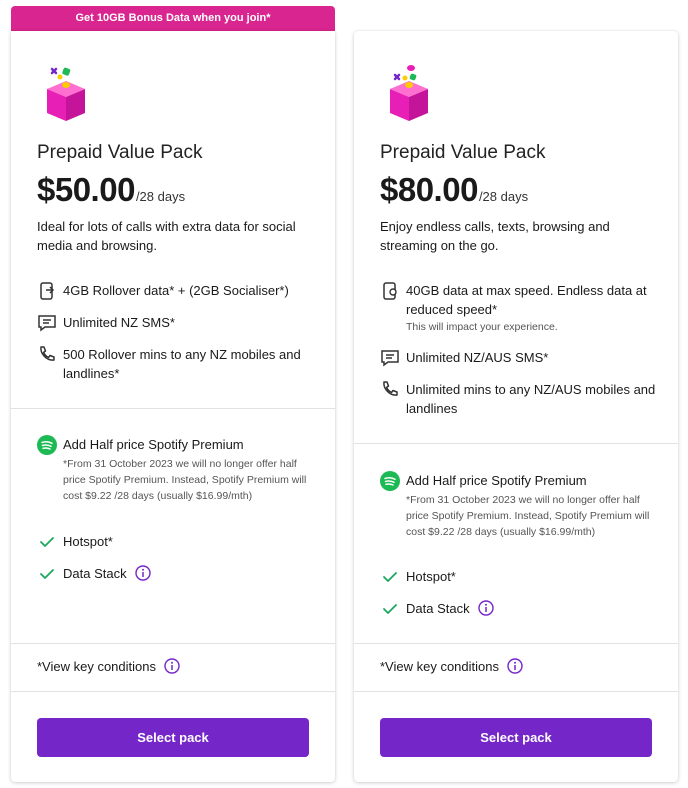 This screenshot has width=688, height=788. What do you see at coordinates (482, 327) in the screenshot?
I see `feature-subtext: This will impact your experience.` at bounding box center [482, 327].